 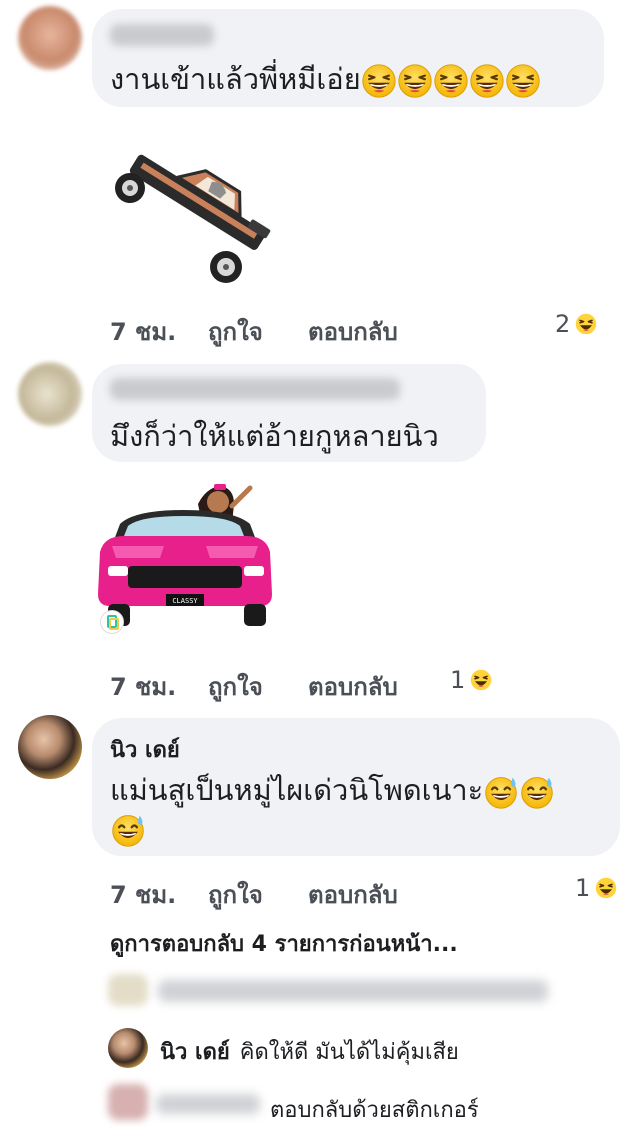 What do you see at coordinates (353, 991) in the screenshot?
I see `blurred-reply-text` at bounding box center [353, 991].